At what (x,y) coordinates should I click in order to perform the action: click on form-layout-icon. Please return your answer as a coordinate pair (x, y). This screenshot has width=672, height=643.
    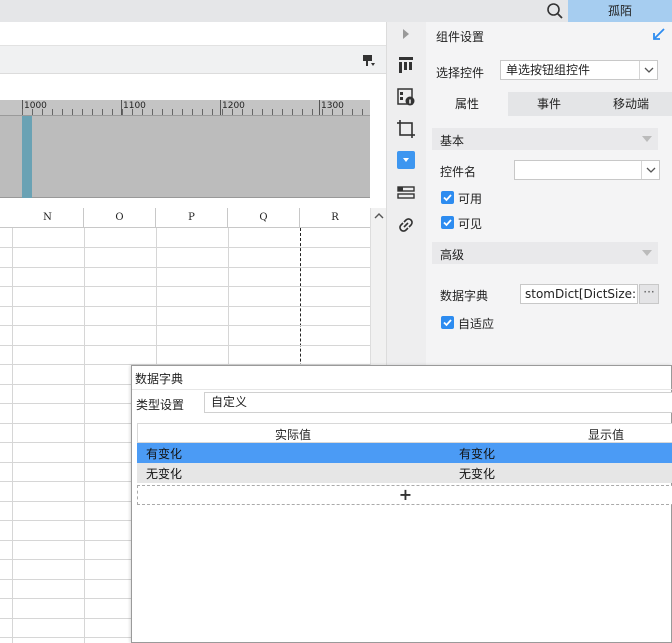
    Looking at the image, I should click on (406, 193).